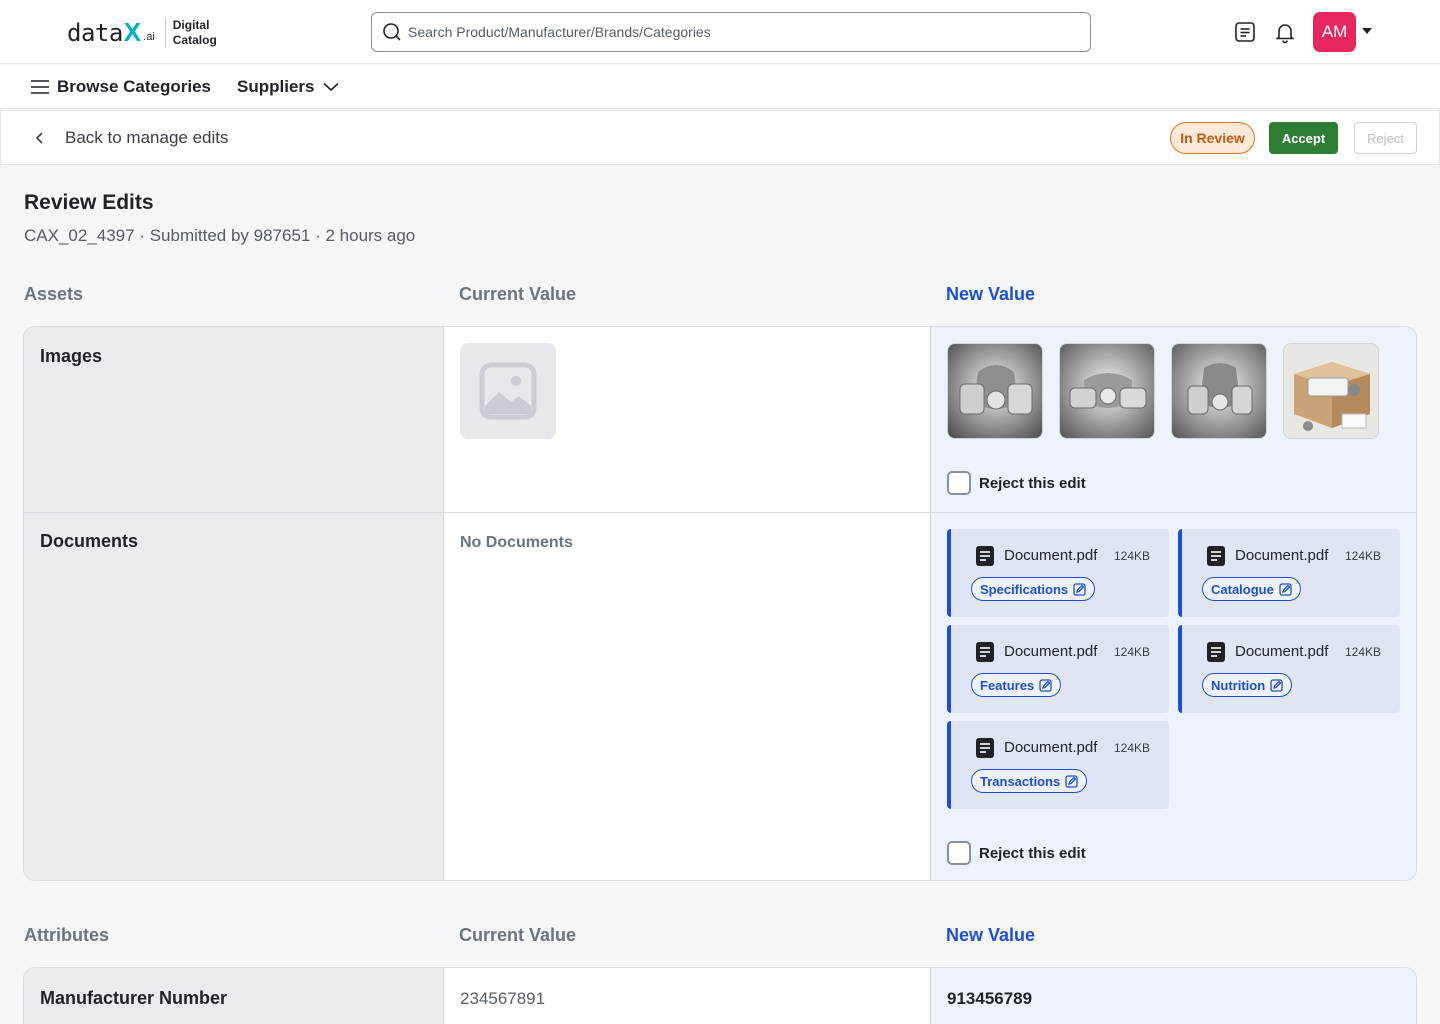 This screenshot has height=1024, width=1440. Describe the element at coordinates (1334, 32) in the screenshot. I see `user-avatar: AM` at that location.